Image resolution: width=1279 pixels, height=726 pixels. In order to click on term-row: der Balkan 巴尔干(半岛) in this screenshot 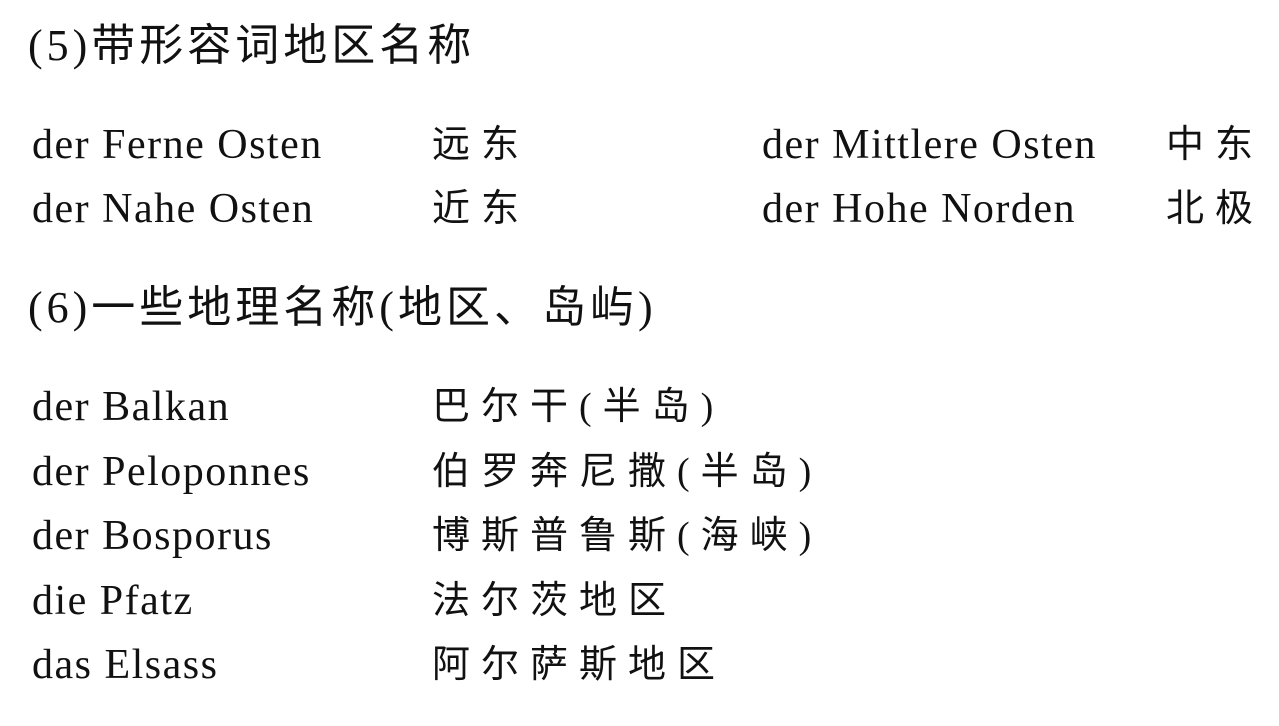, I will do `click(655, 418)`.